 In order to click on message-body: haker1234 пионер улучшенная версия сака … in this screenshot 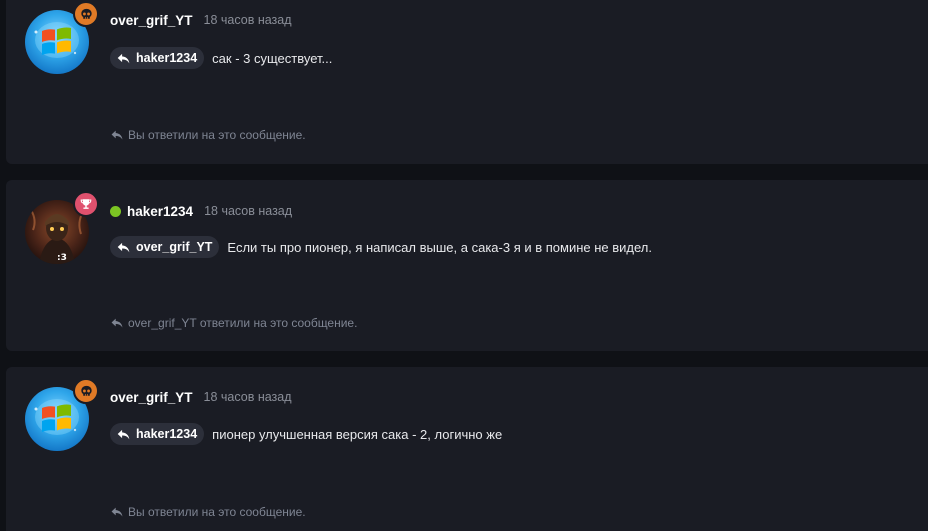, I will do `click(306, 434)`.